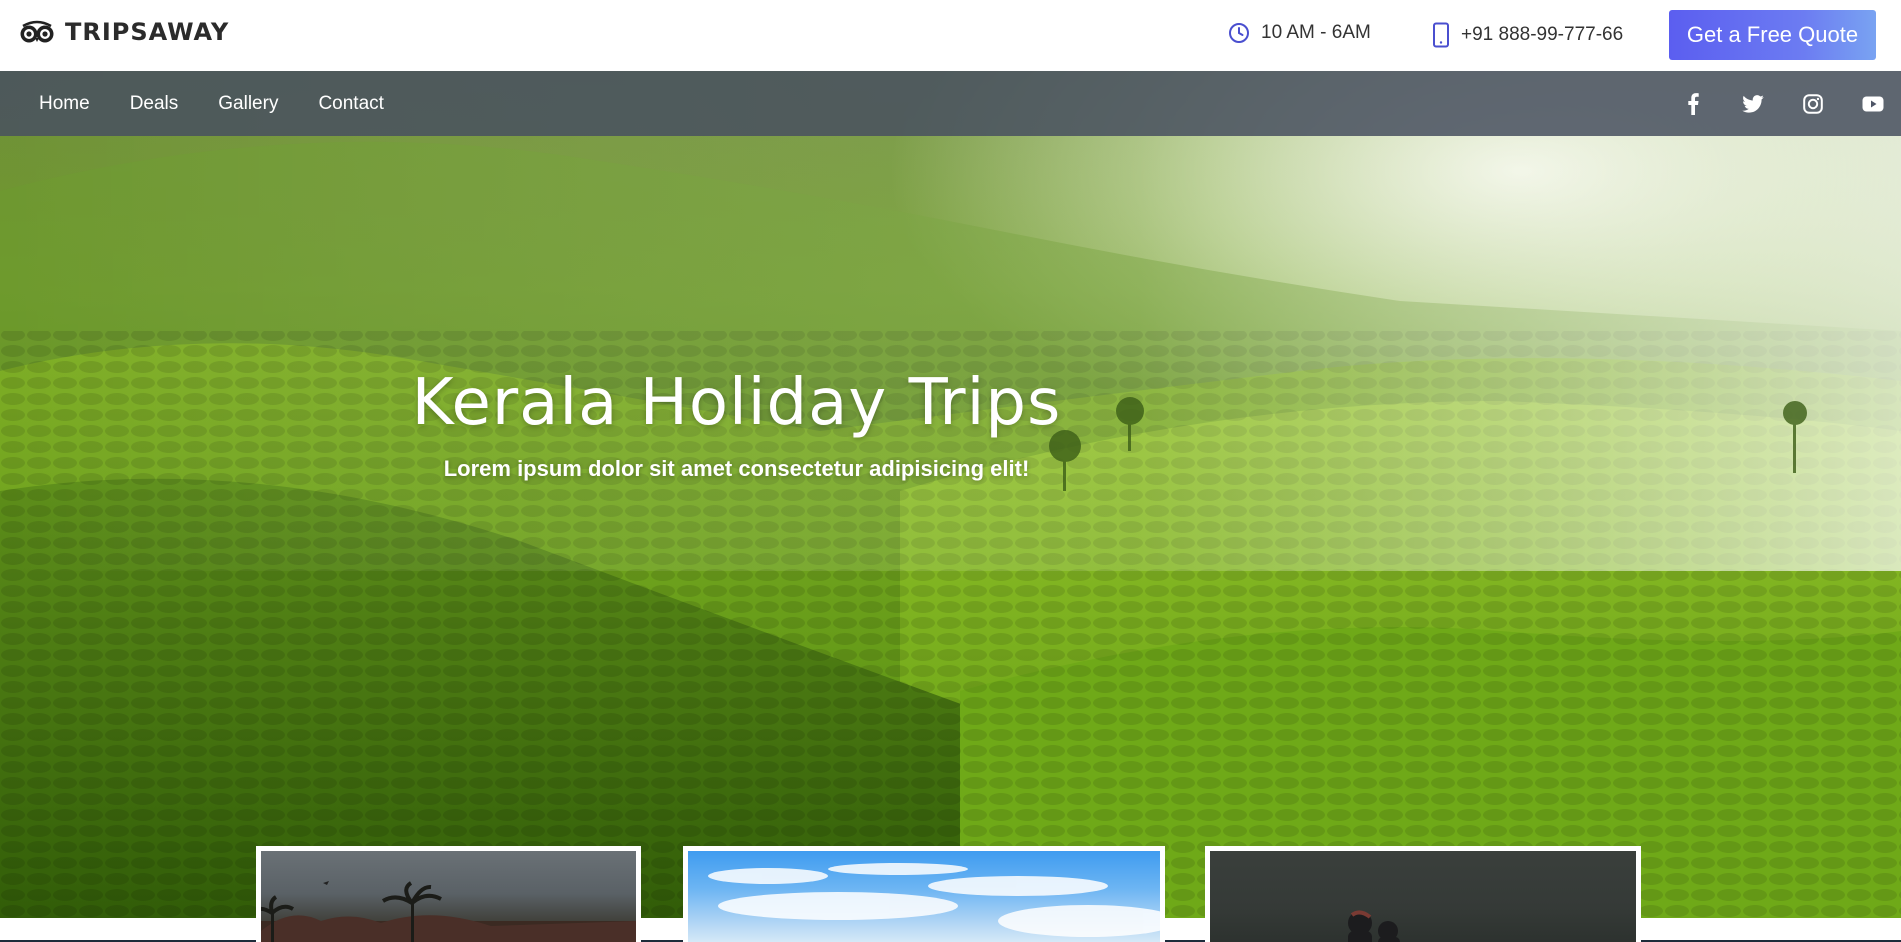 The width and height of the screenshot is (1901, 942). I want to click on instagram-icon, so click(1813, 104).